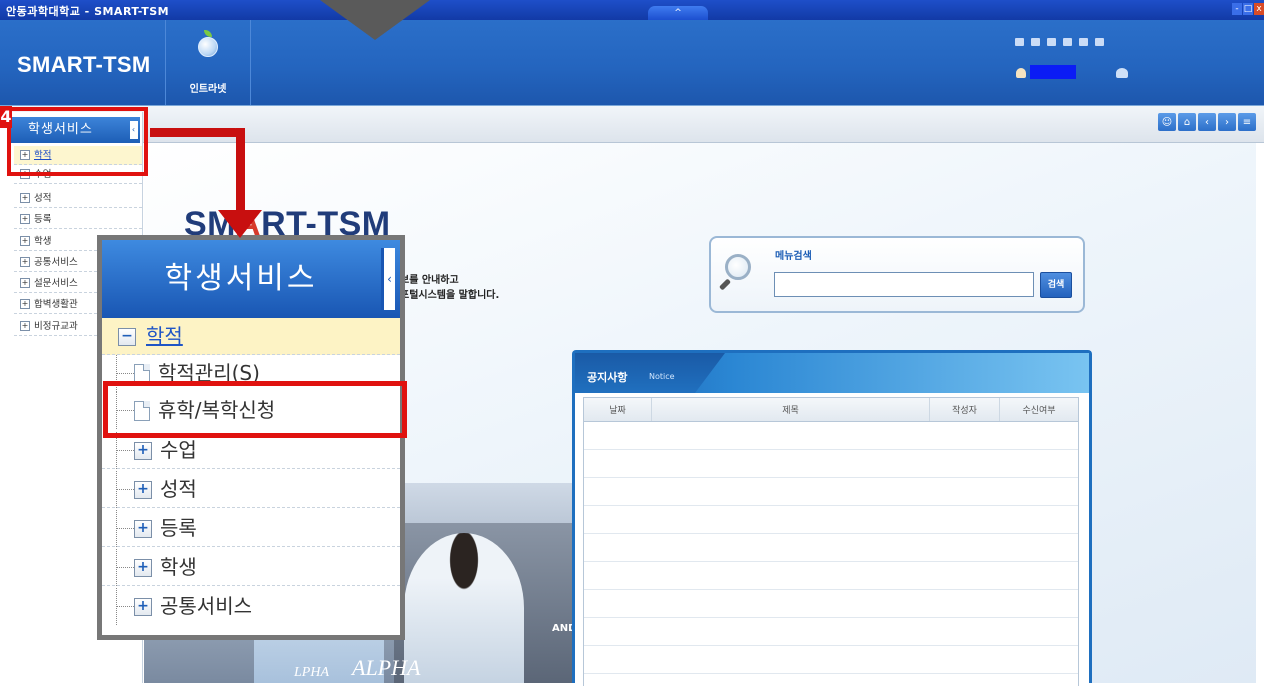 The width and height of the screenshot is (1264, 686). I want to click on menu-search-input, so click(904, 284).